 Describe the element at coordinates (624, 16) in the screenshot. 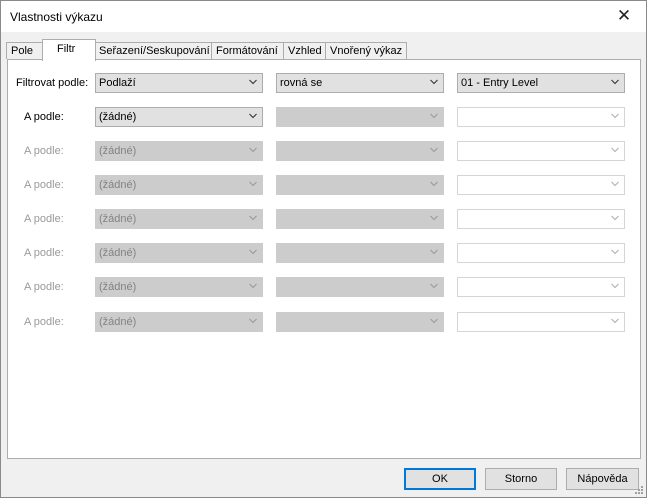

I see `close-icon: ✕` at that location.